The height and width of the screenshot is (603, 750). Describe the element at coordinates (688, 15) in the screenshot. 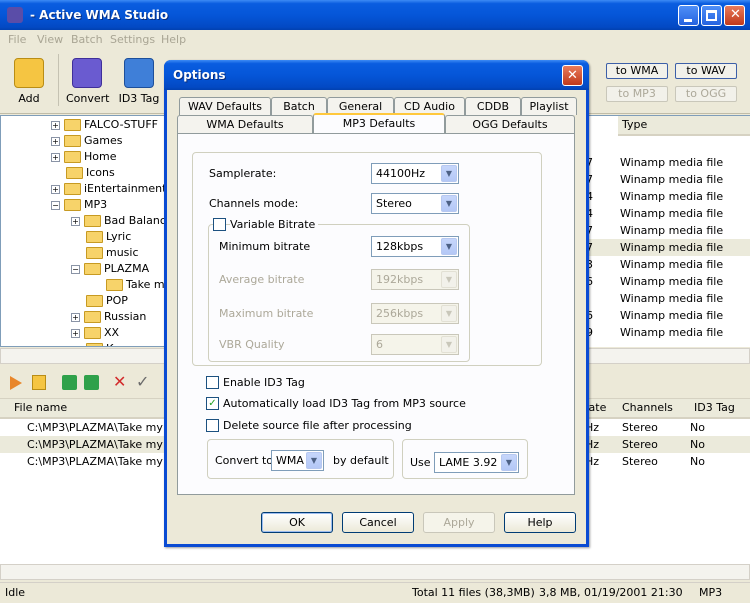

I see `minimize-button` at that location.